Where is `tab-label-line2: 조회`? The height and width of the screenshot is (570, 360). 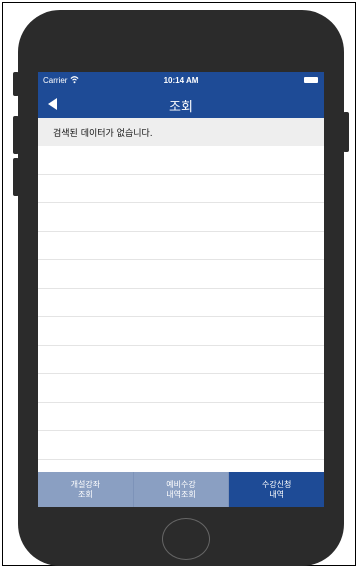 tab-label-line2: 조회 is located at coordinates (85, 494).